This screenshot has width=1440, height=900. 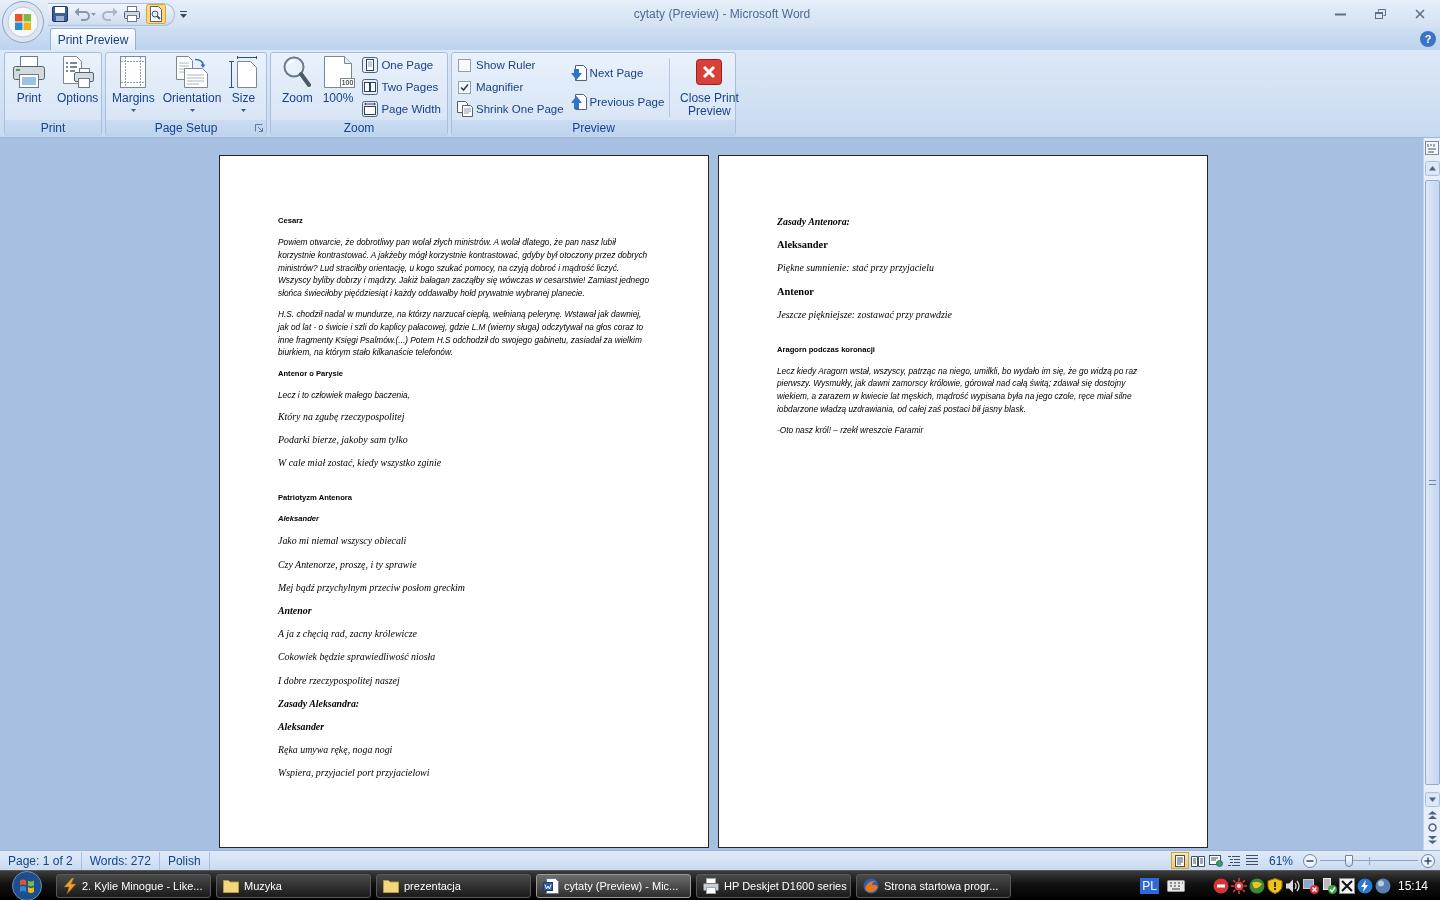 What do you see at coordinates (1432, 148) in the screenshot?
I see `ruler-toggle-icon` at bounding box center [1432, 148].